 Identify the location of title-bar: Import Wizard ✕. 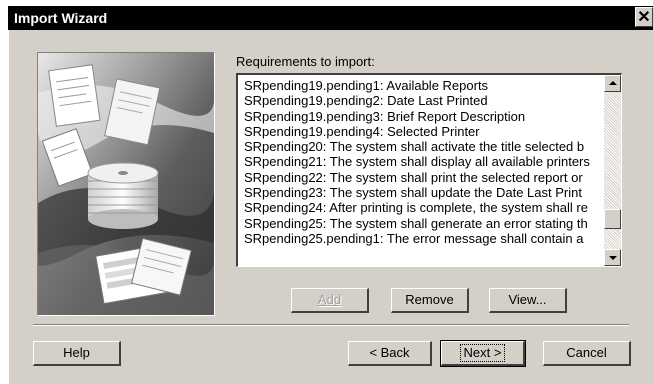
(330, 18).